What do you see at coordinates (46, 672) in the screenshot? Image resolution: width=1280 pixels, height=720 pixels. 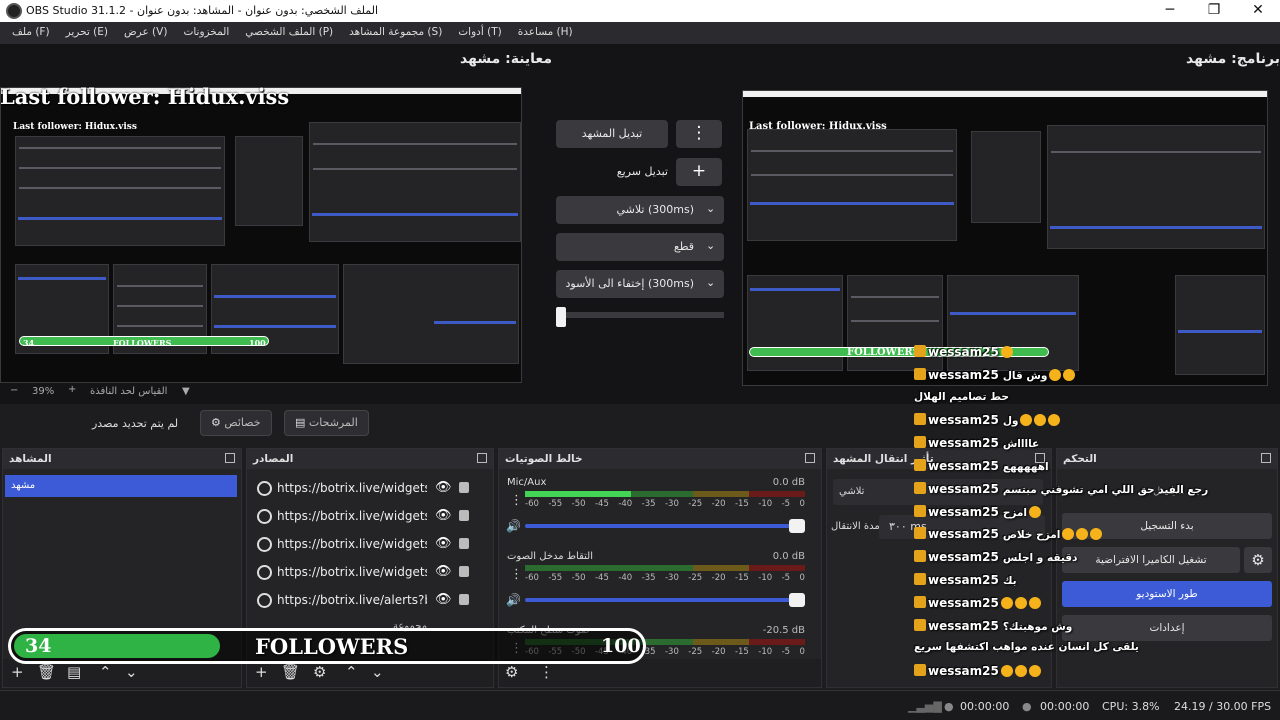 I see `remove-scene-icon: 🗑` at bounding box center [46, 672].